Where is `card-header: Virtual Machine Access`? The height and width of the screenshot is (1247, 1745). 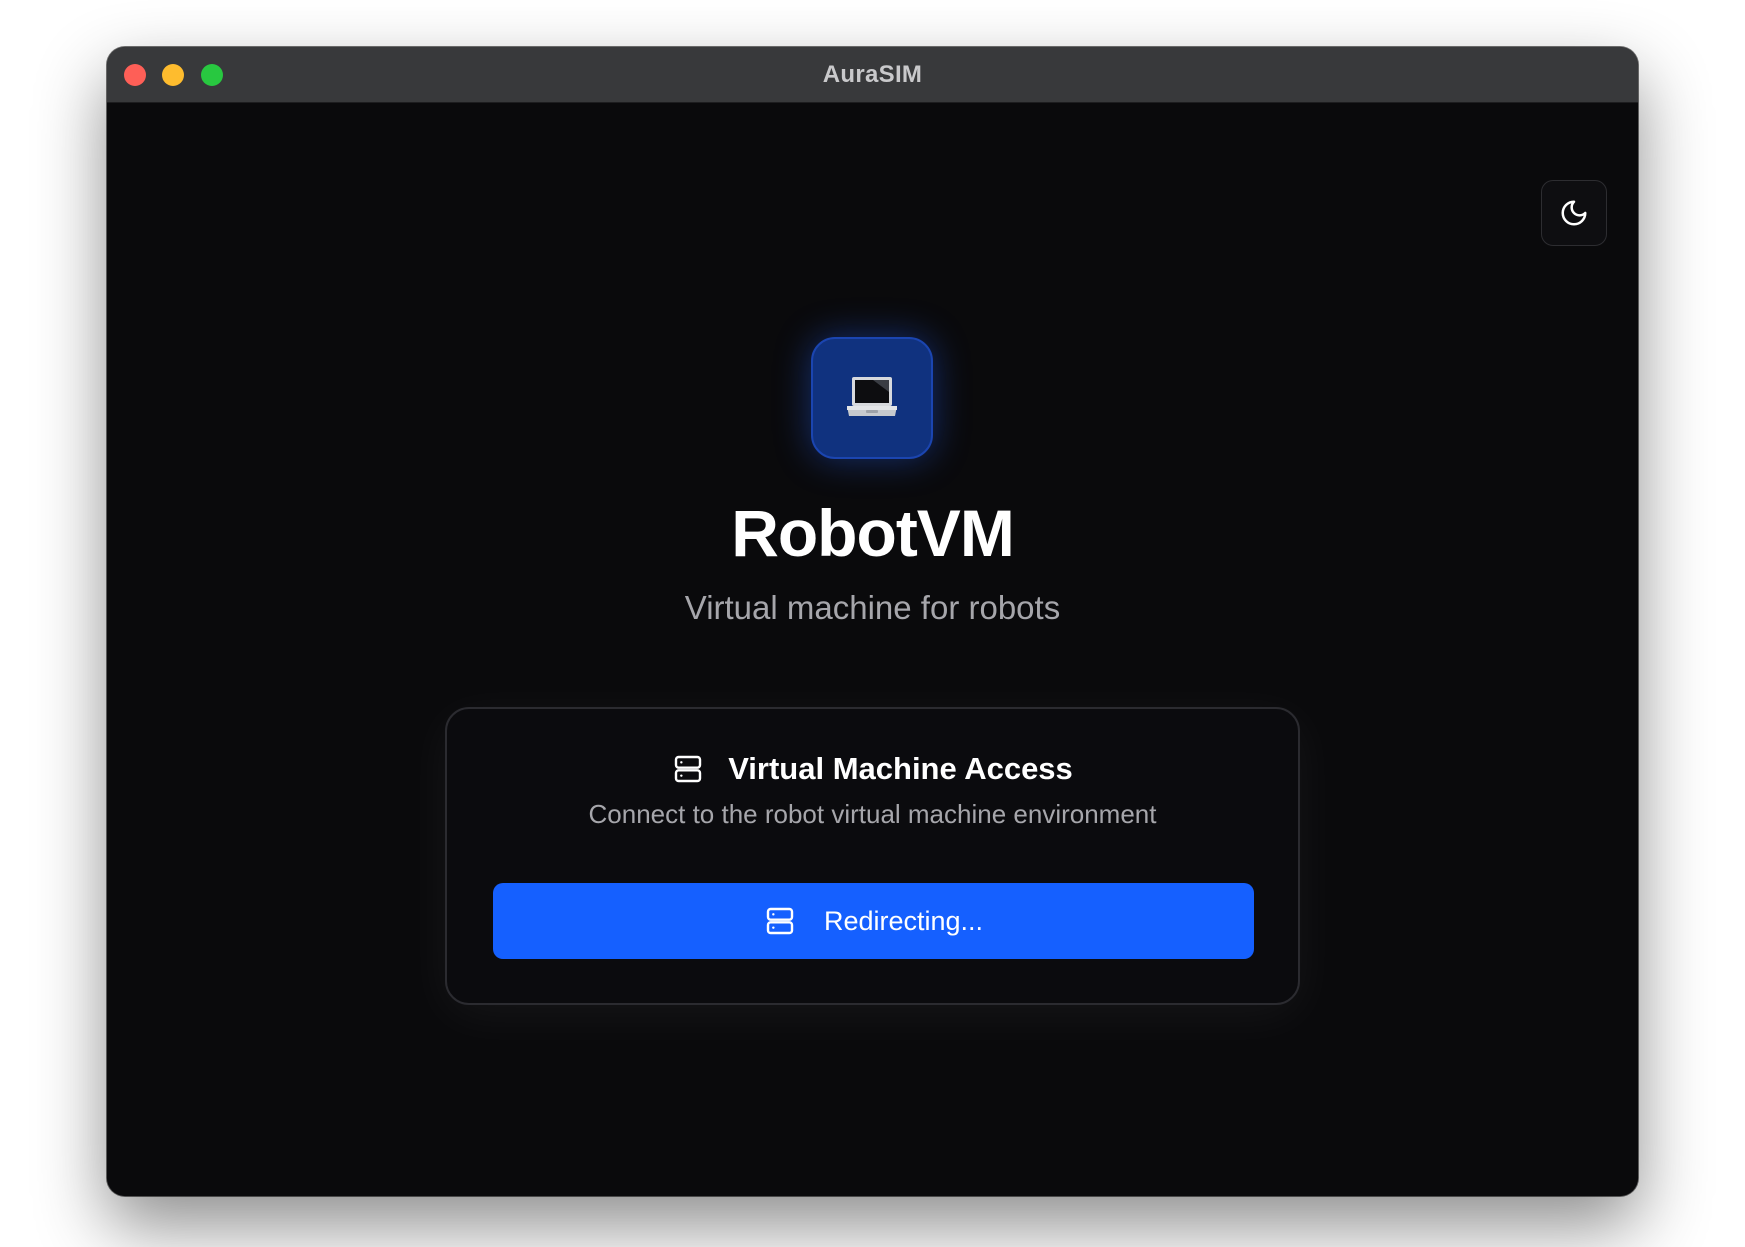
card-header: Virtual Machine Access is located at coordinates (872, 769).